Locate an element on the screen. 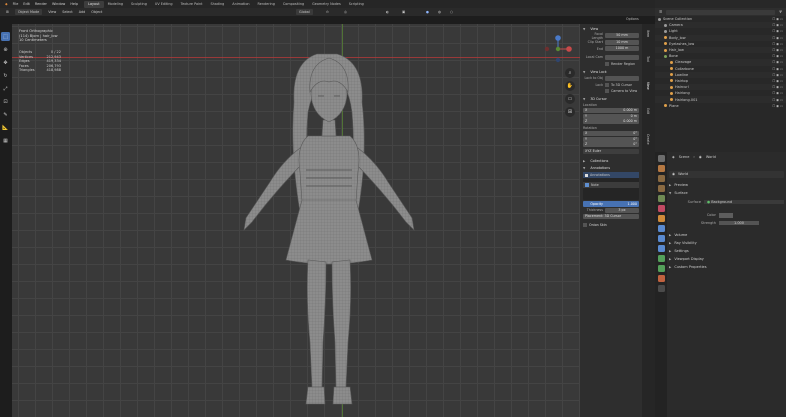 The height and width of the screenshot is (417, 786). custom-properties-panel: ▶ Custom Properties is located at coordinates (726, 267).